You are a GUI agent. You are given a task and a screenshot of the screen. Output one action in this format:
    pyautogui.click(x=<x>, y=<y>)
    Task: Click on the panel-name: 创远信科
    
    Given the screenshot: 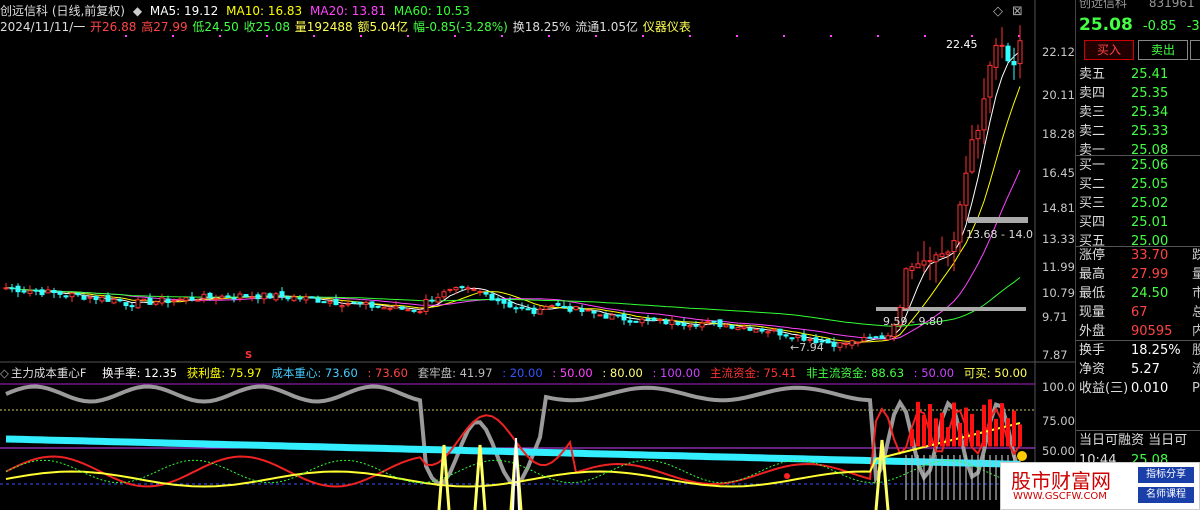 What is the action you would take?
    pyautogui.click(x=1103, y=5)
    